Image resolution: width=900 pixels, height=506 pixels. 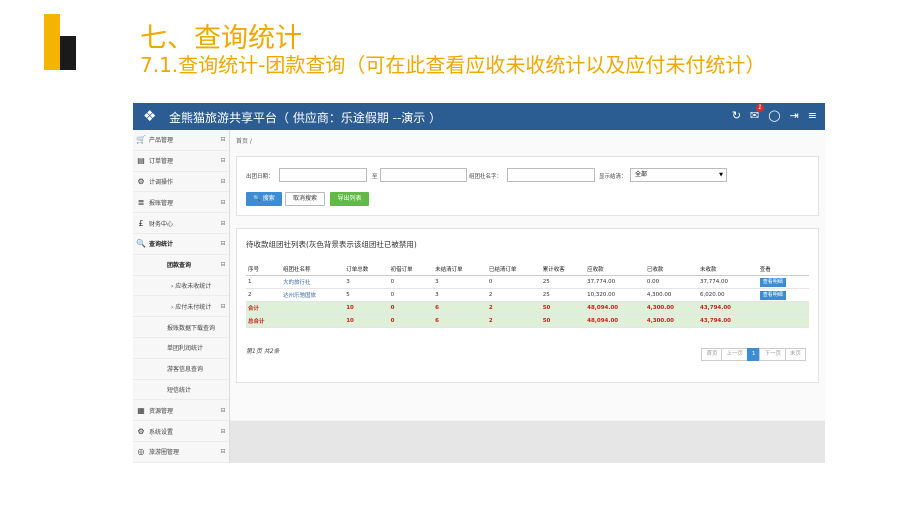 I want to click on sidebar-item-14: ⚙ 系统设置 ⊟, so click(x=181, y=431).